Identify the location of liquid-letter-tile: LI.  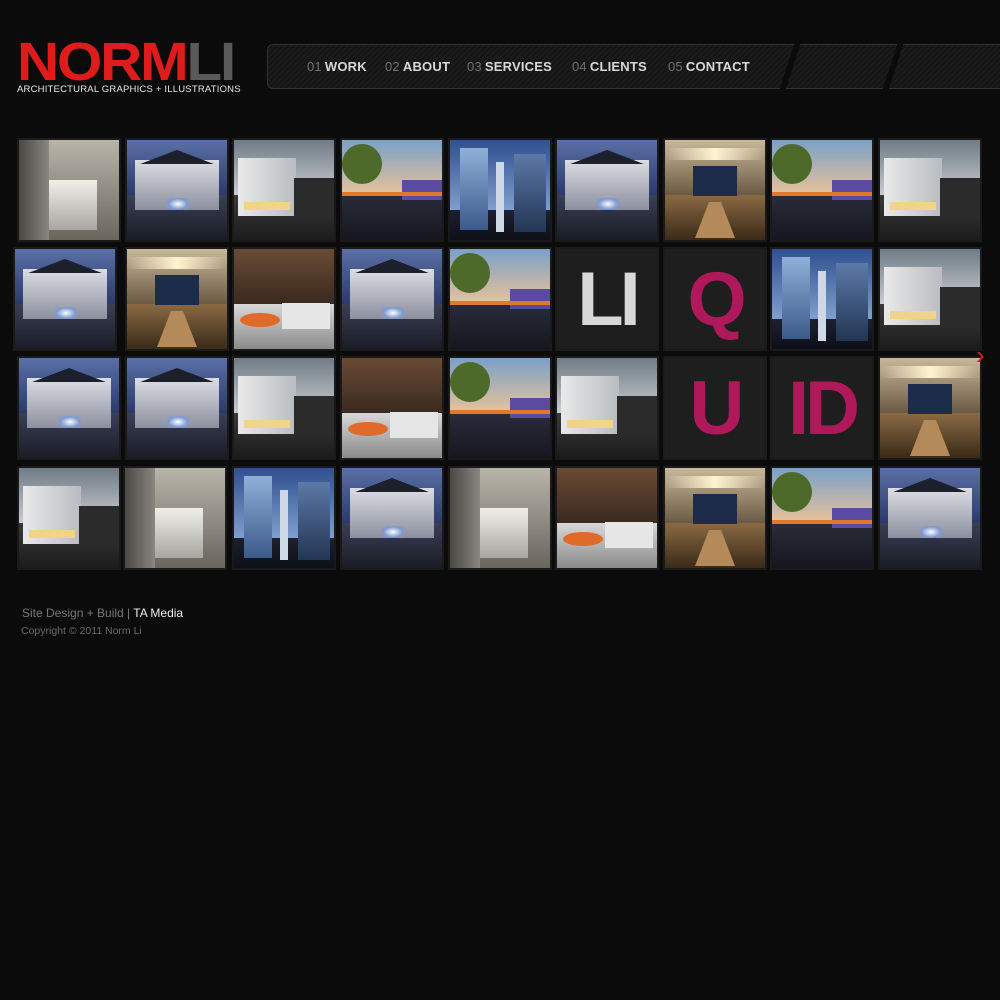
(607, 299).